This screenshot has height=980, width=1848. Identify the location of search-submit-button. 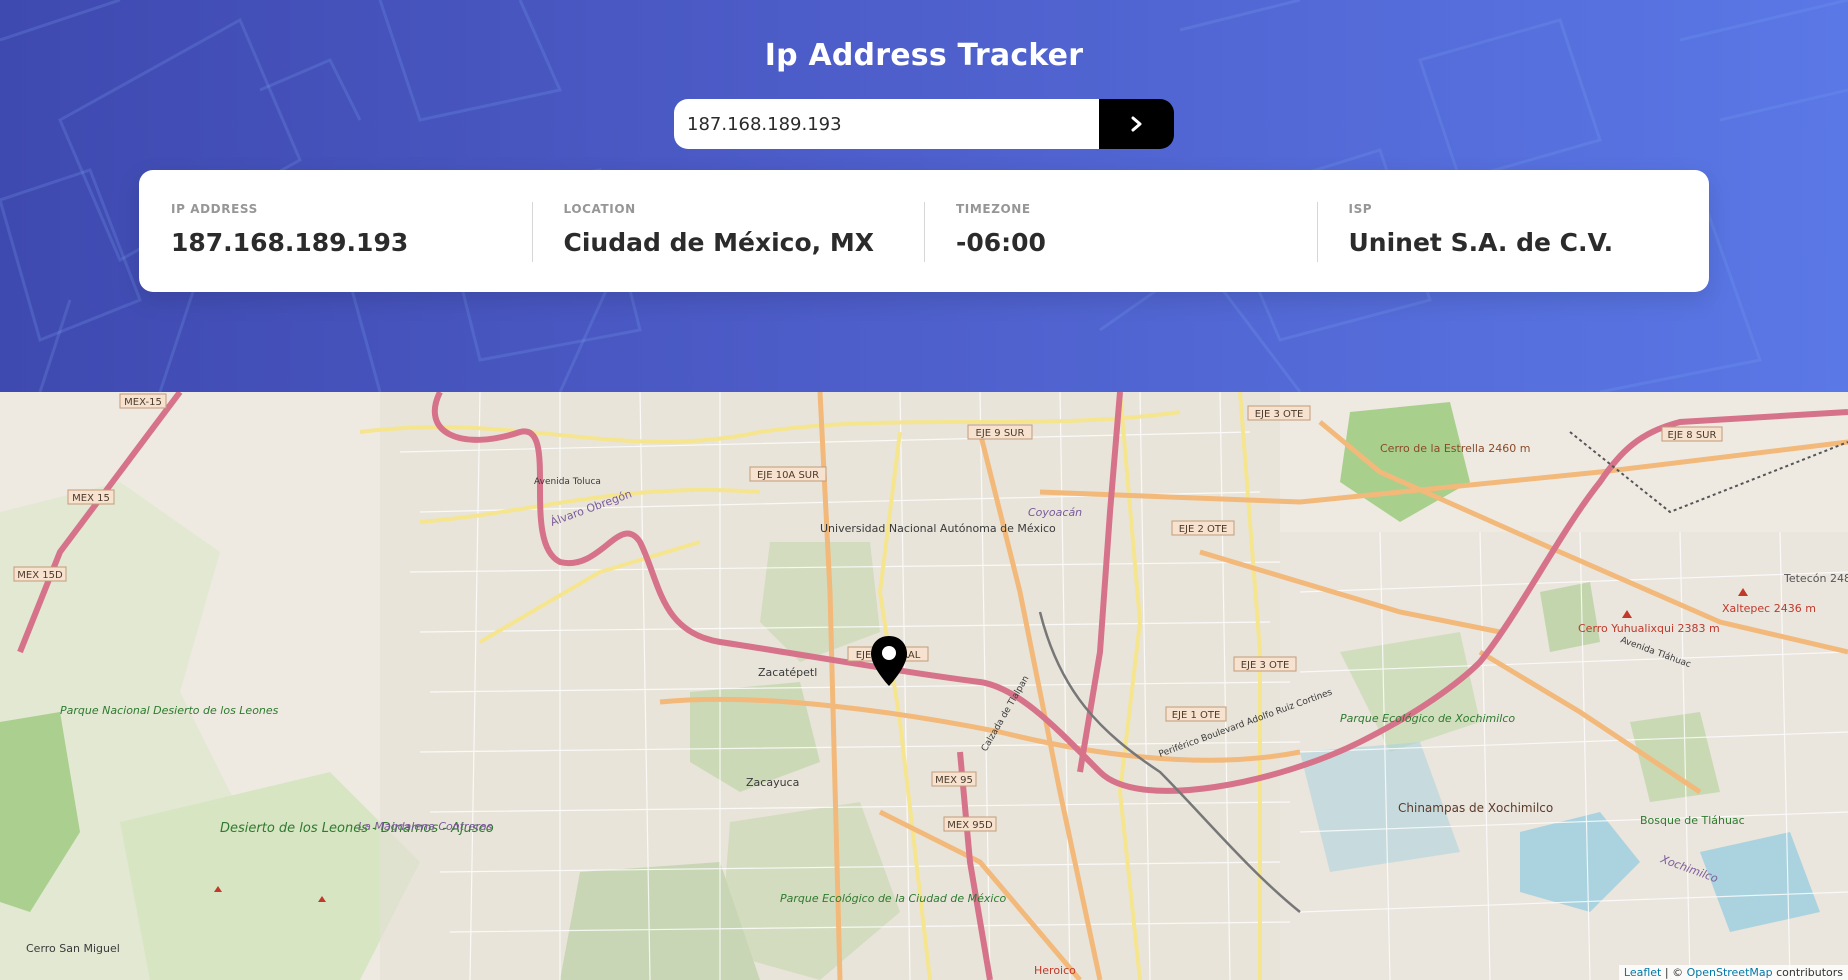
(1136, 124).